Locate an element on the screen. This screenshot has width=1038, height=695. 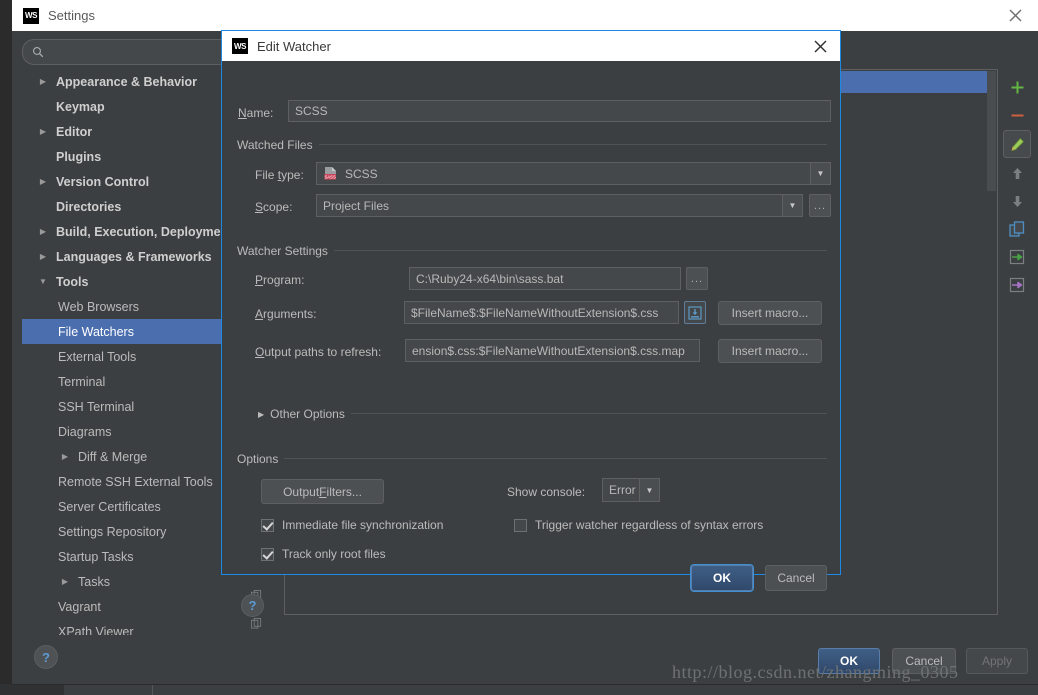
sidebar-item-xpath-viewer: XPath Viewer is located at coordinates (149, 627).